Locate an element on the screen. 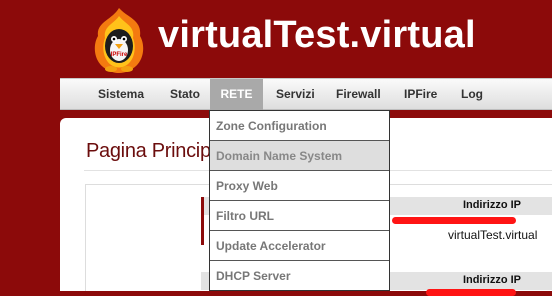 Image resolution: width=552 pixels, height=296 pixels. hostname-value: virtualTest.virtual is located at coordinates (493, 235).